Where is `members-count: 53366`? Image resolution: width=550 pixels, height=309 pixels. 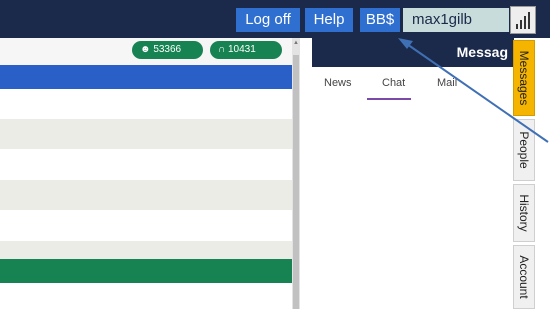 members-count: 53366 is located at coordinates (167, 49).